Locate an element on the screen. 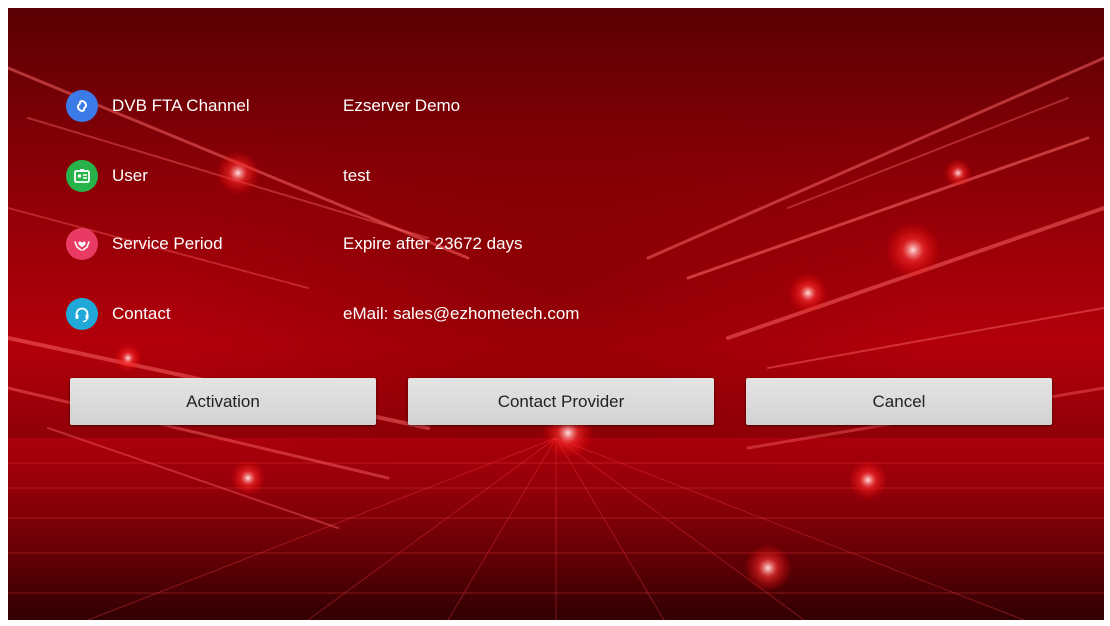 The image size is (1110, 626). service-period-value: Expire after 23672 days is located at coordinates (433, 243).